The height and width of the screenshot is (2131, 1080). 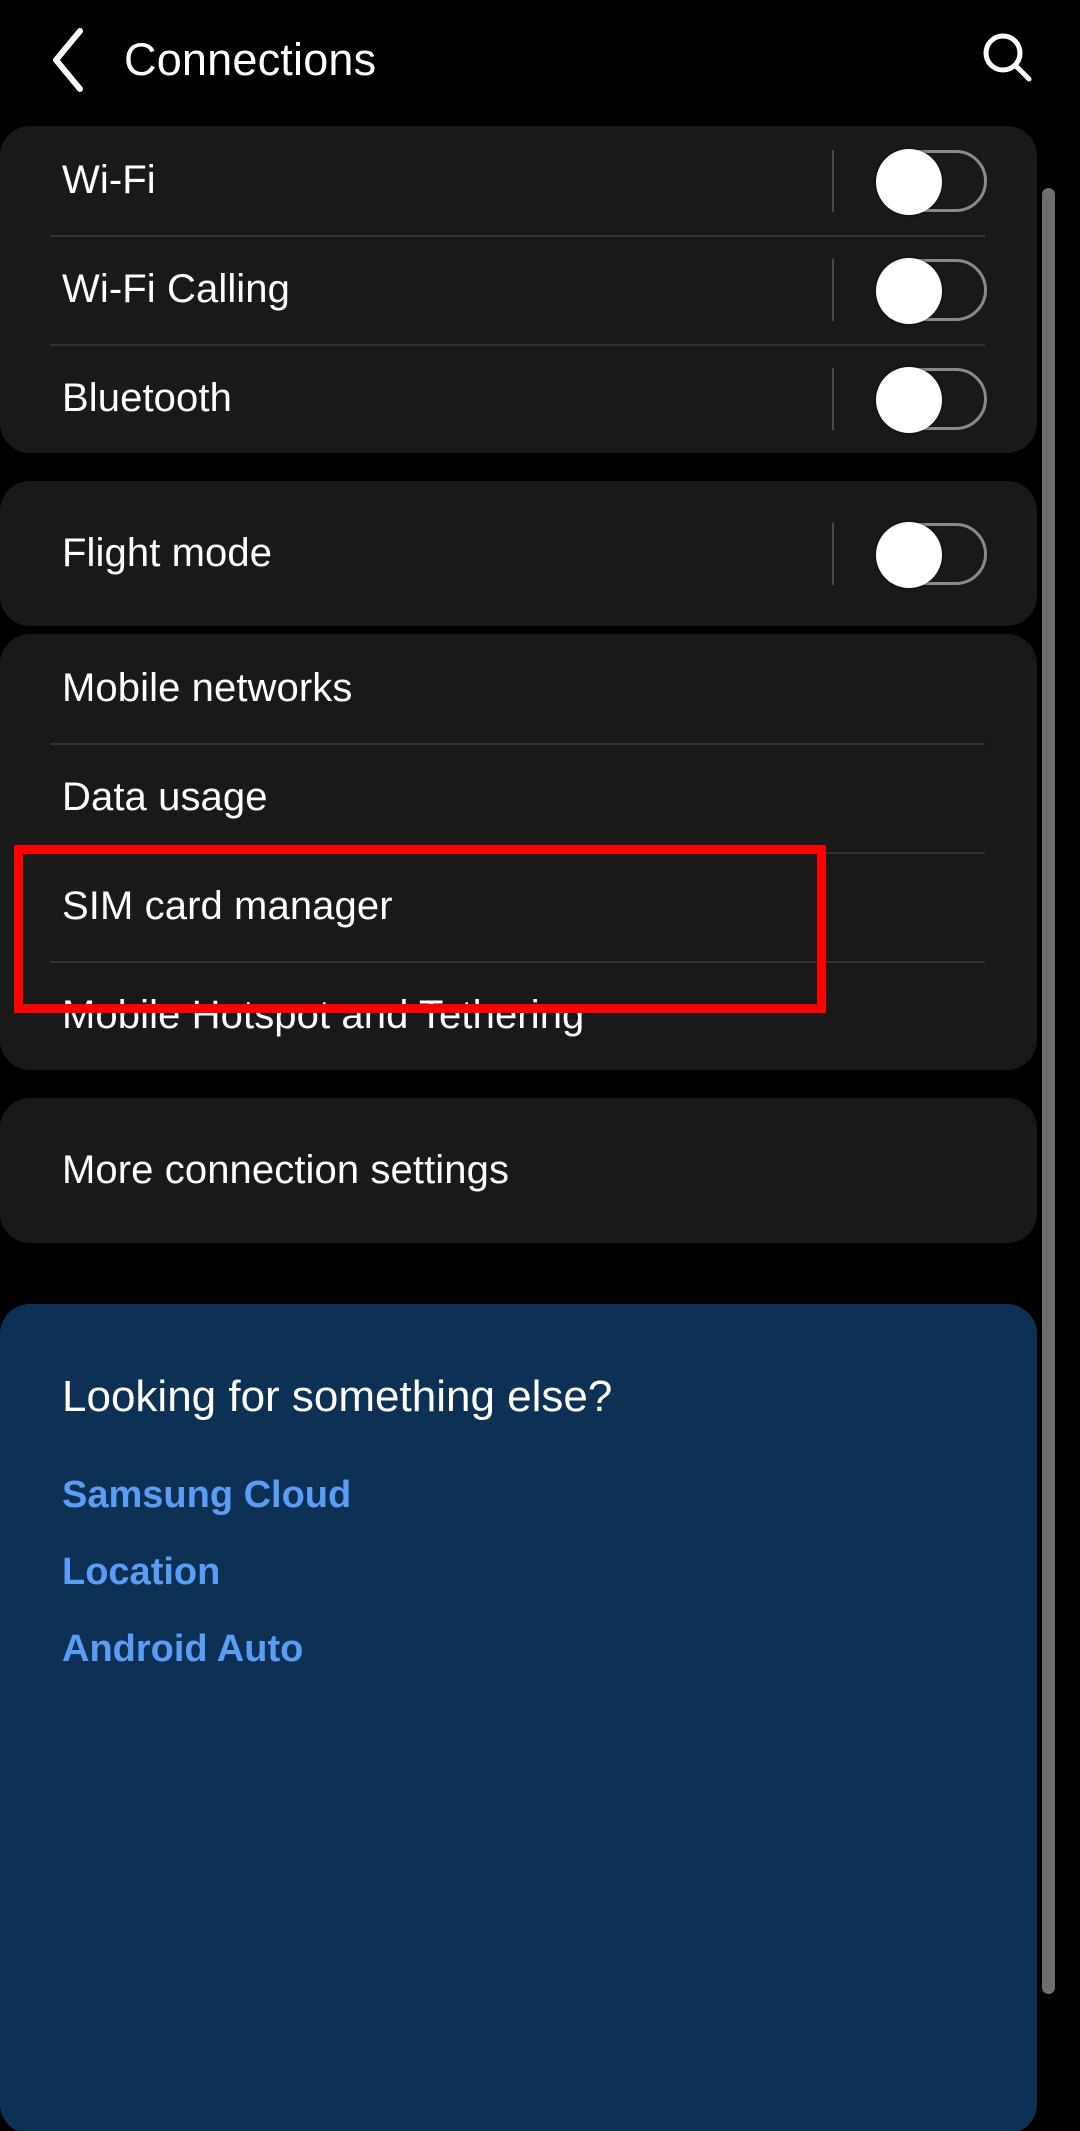 I want to click on row-data-usage: Data usage, so click(x=518, y=797).